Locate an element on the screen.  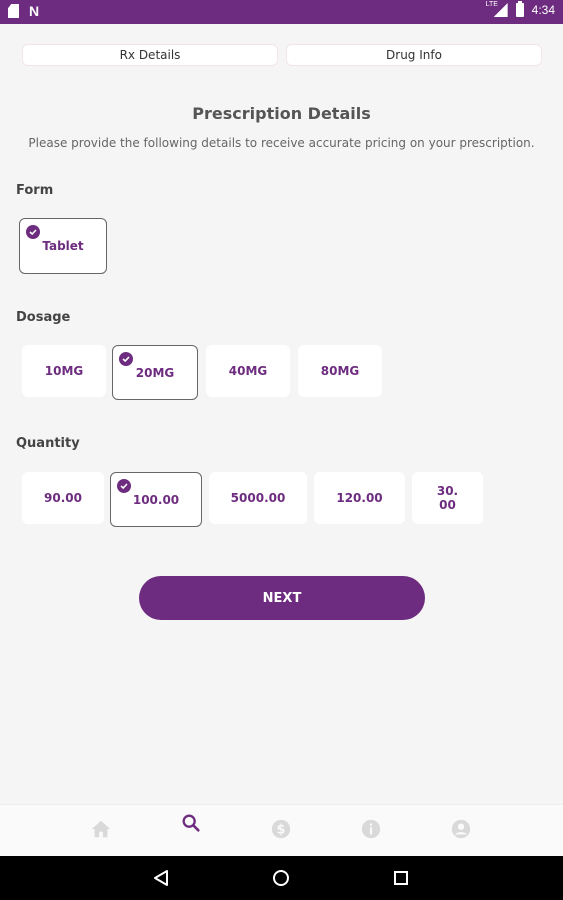
dosage-label: Dosage is located at coordinates (43, 317).